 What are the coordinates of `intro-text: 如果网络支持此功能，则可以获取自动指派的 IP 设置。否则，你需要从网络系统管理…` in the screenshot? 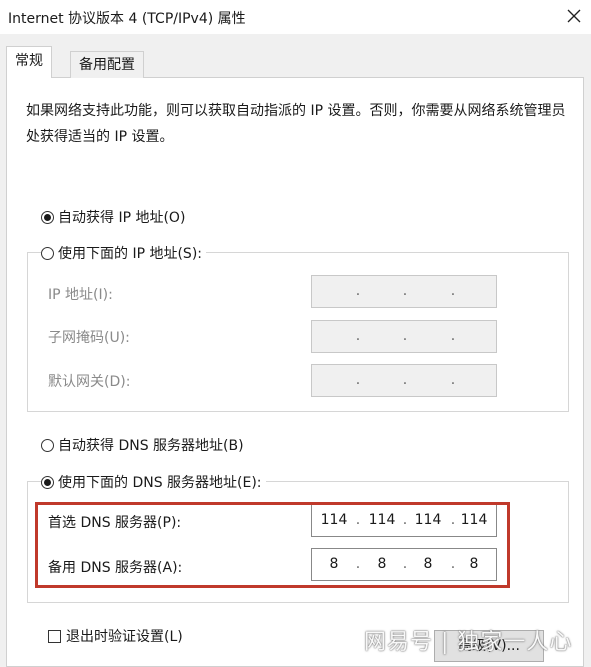 It's located at (296, 124).